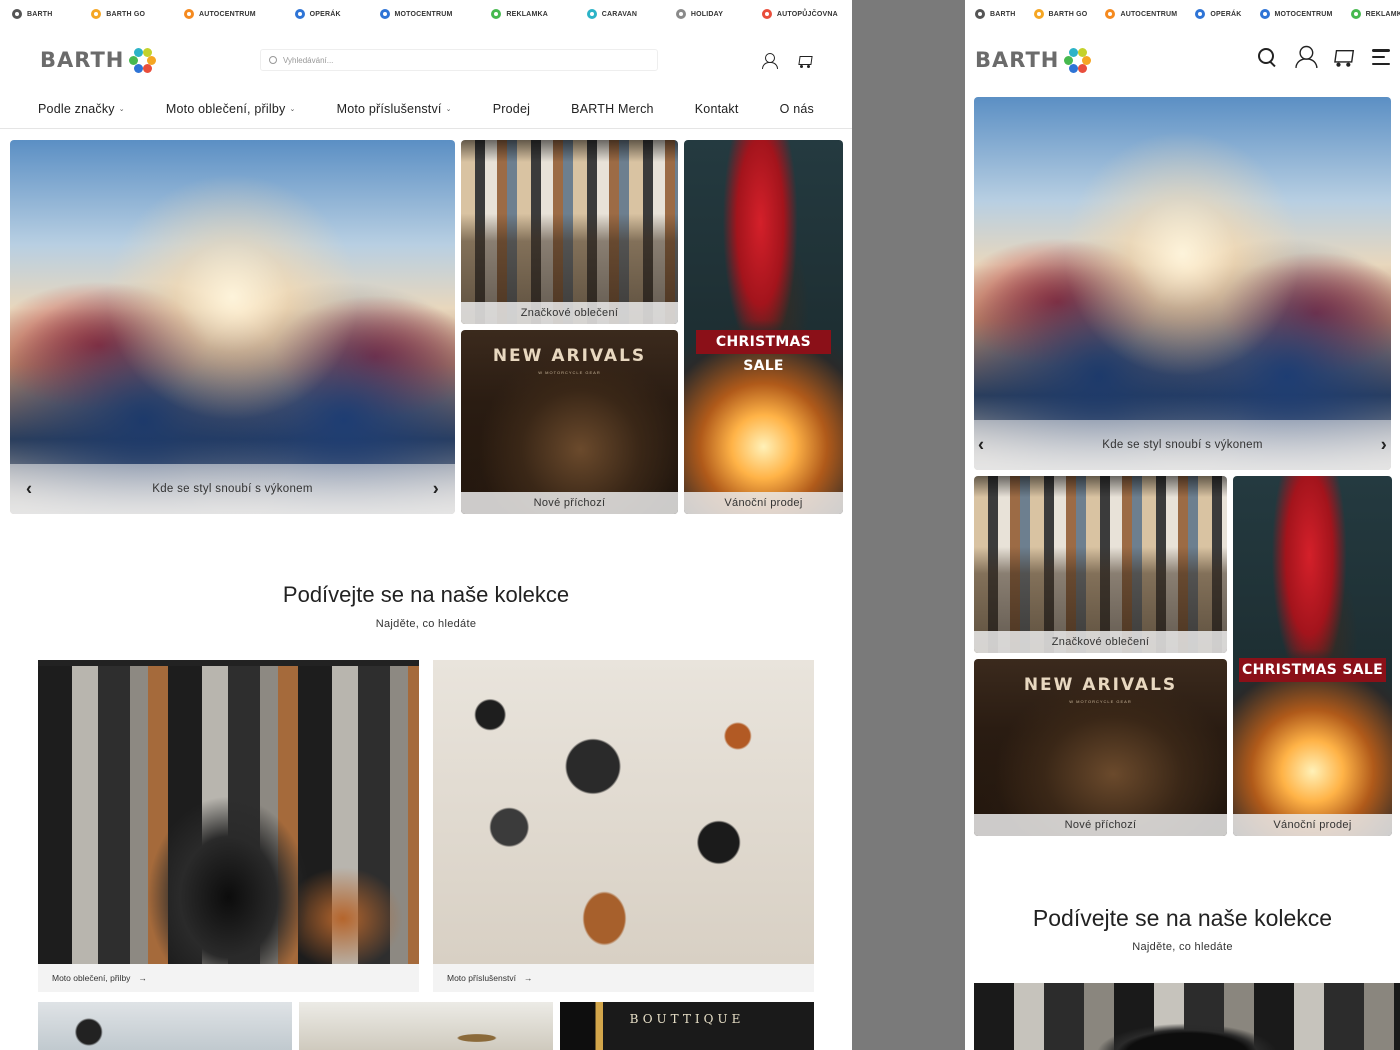 This screenshot has width=1400, height=1050. Describe the element at coordinates (228, 812) in the screenshot. I see `card-image` at that location.